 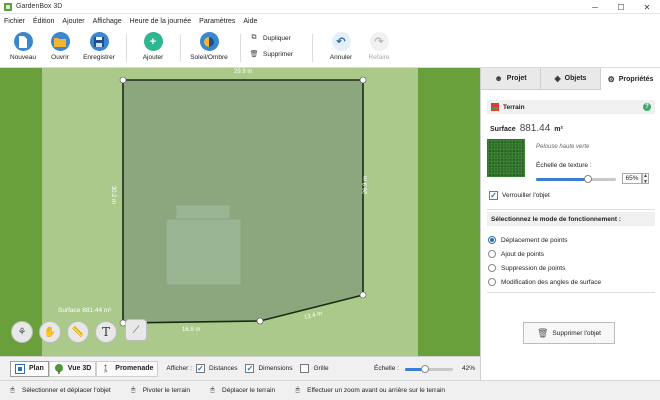 What do you see at coordinates (647, 7) in the screenshot?
I see `close-button: ✕` at bounding box center [647, 7].